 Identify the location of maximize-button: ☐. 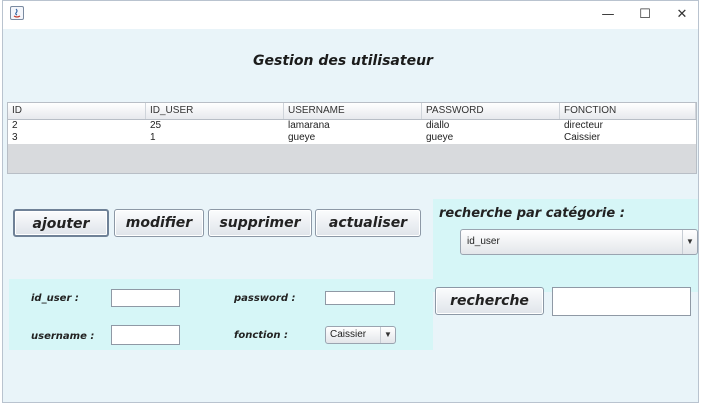
(645, 15).